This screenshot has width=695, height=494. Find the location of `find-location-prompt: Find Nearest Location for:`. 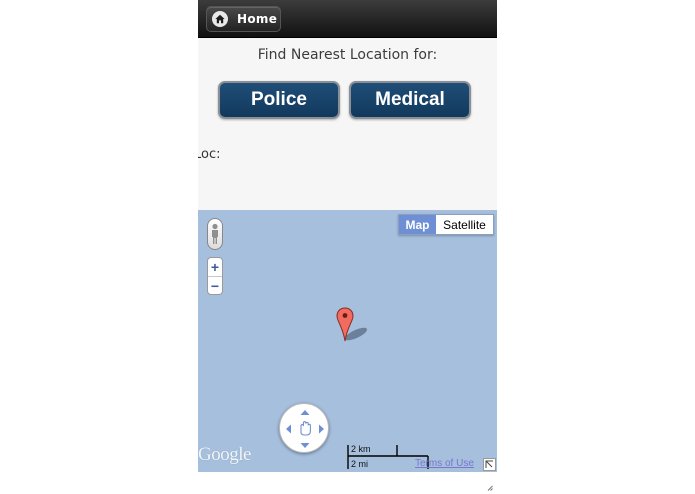

find-location-prompt: Find Nearest Location for: is located at coordinates (347, 55).